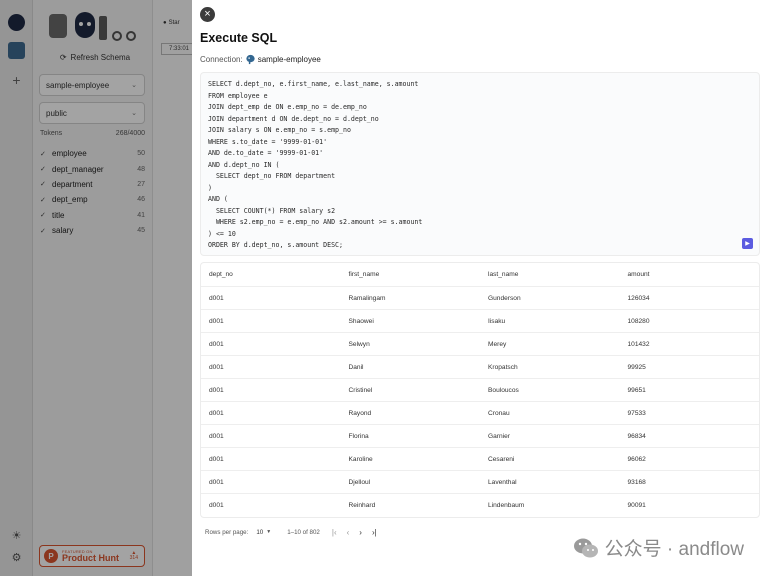  What do you see at coordinates (275, 245) in the screenshot?
I see `sql-line: ORDER BY d.dept_no, s.amount DESC;` at bounding box center [275, 245].